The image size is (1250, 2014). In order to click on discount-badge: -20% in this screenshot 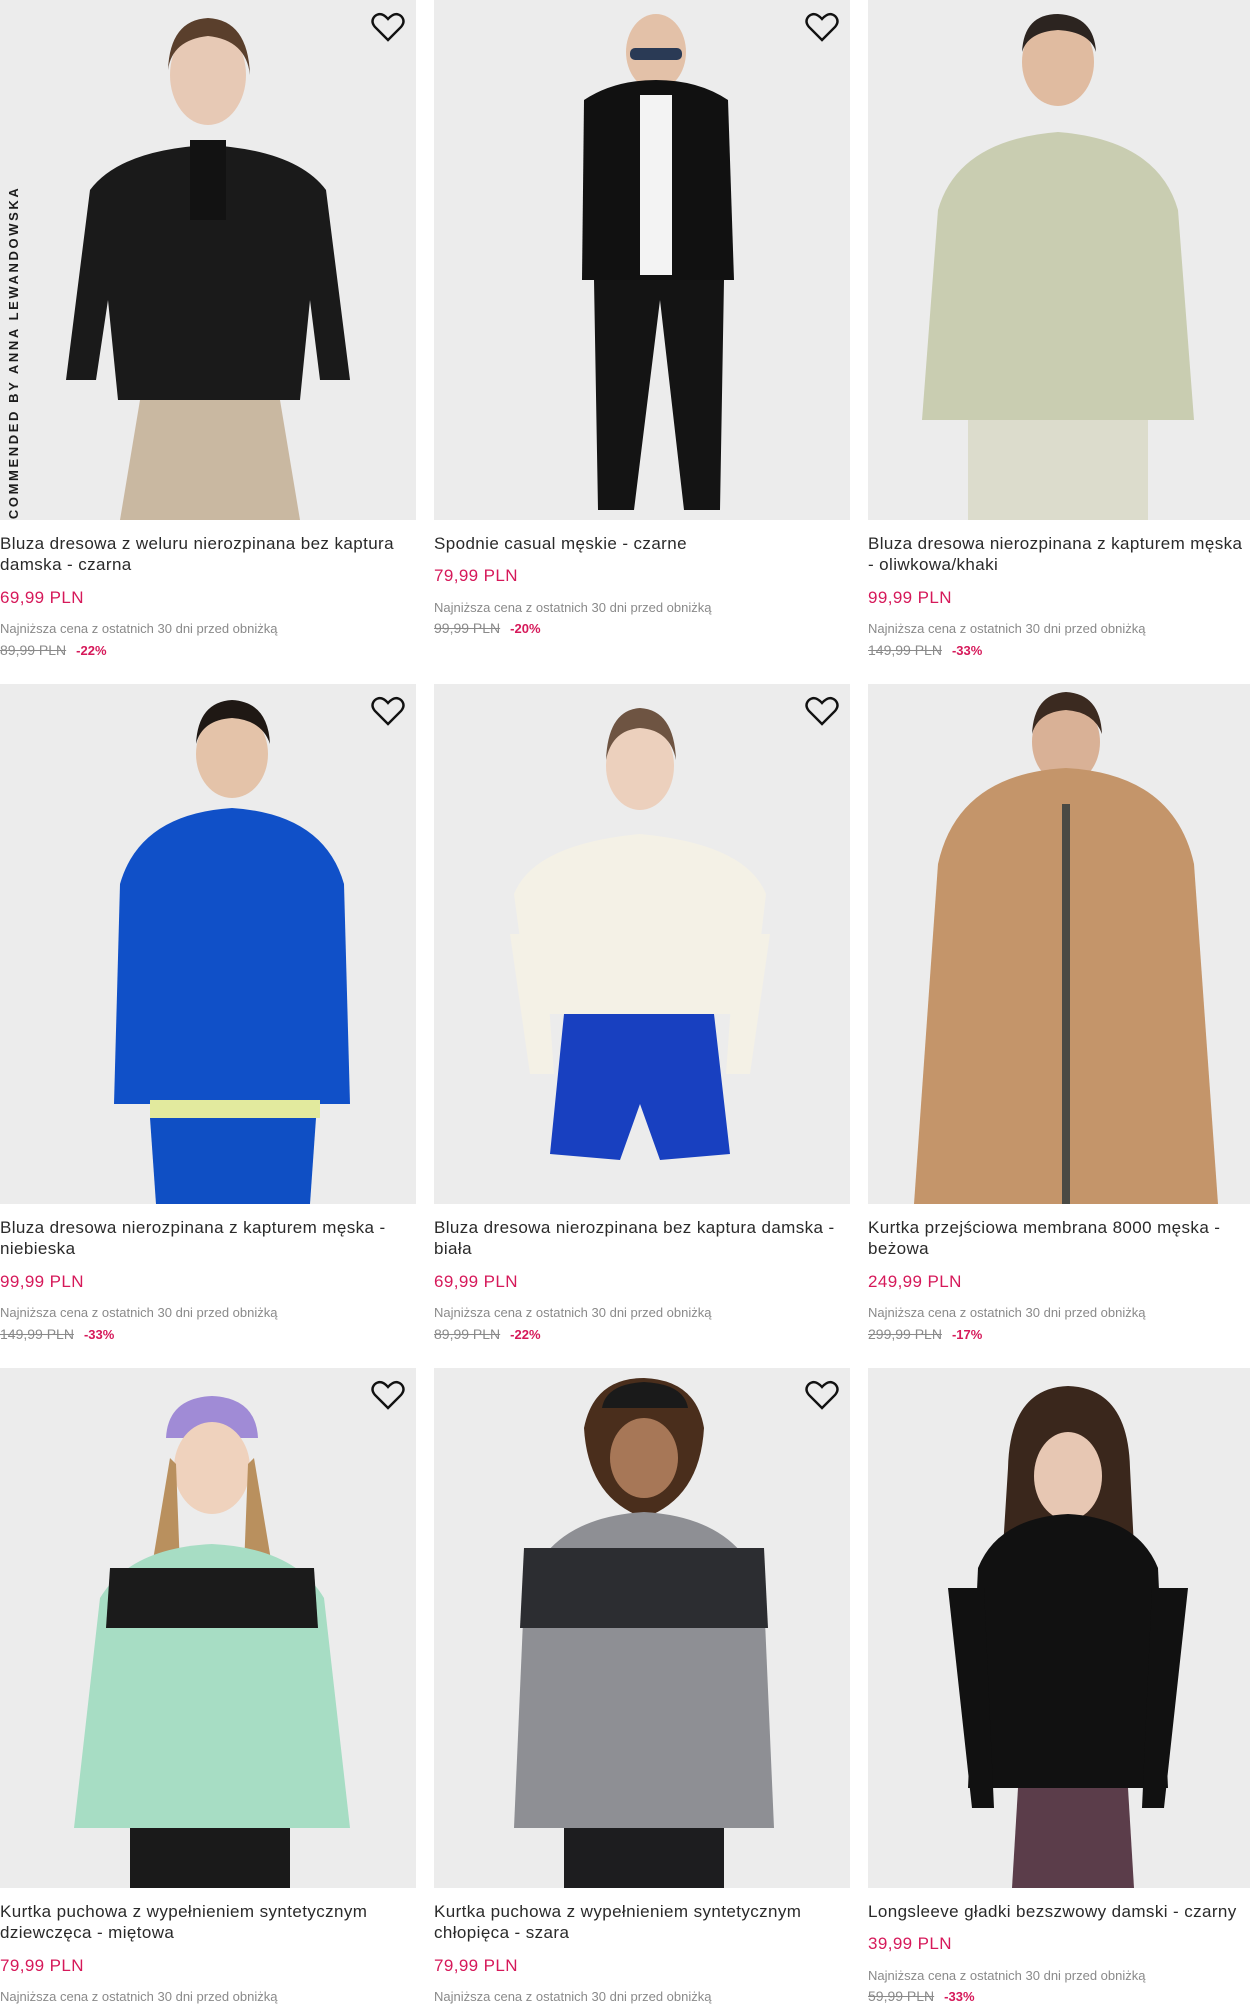, I will do `click(525, 628)`.